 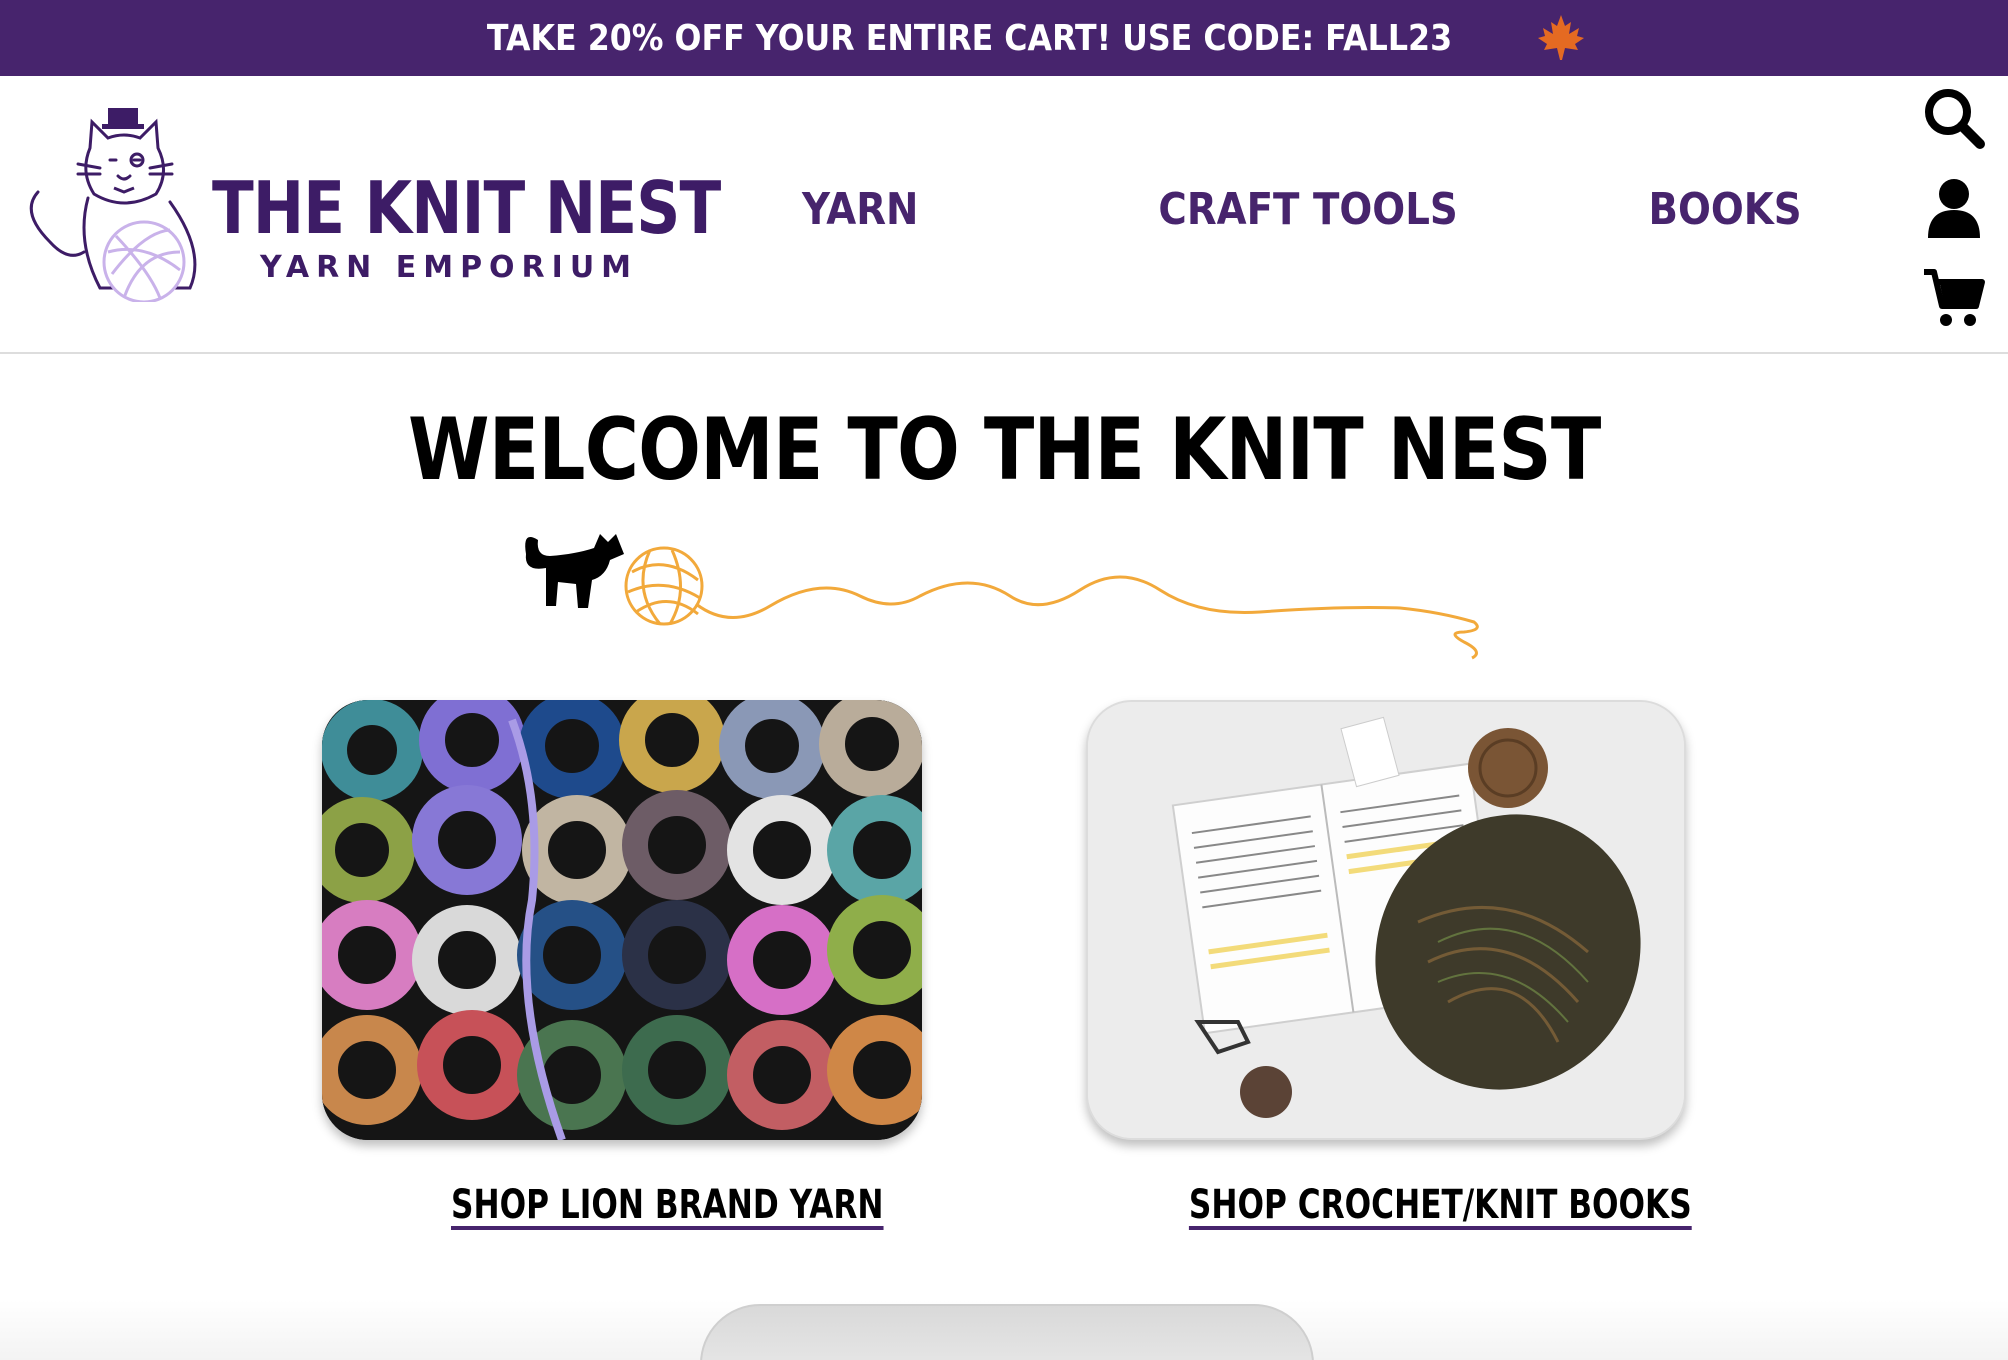 What do you see at coordinates (1440, 1205) in the screenshot?
I see `shop-crochet-knit-books-link: SHOP CROCHET/KNIT BOOKS` at bounding box center [1440, 1205].